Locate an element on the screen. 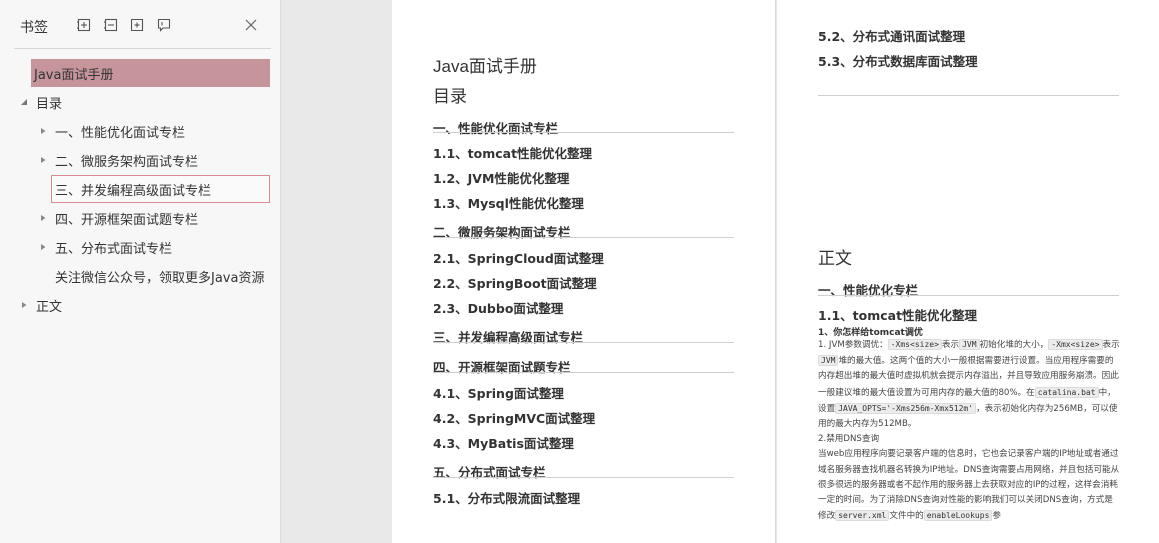  sub-heading: 1.1、tomcat性能优化整理 is located at coordinates (898, 315).